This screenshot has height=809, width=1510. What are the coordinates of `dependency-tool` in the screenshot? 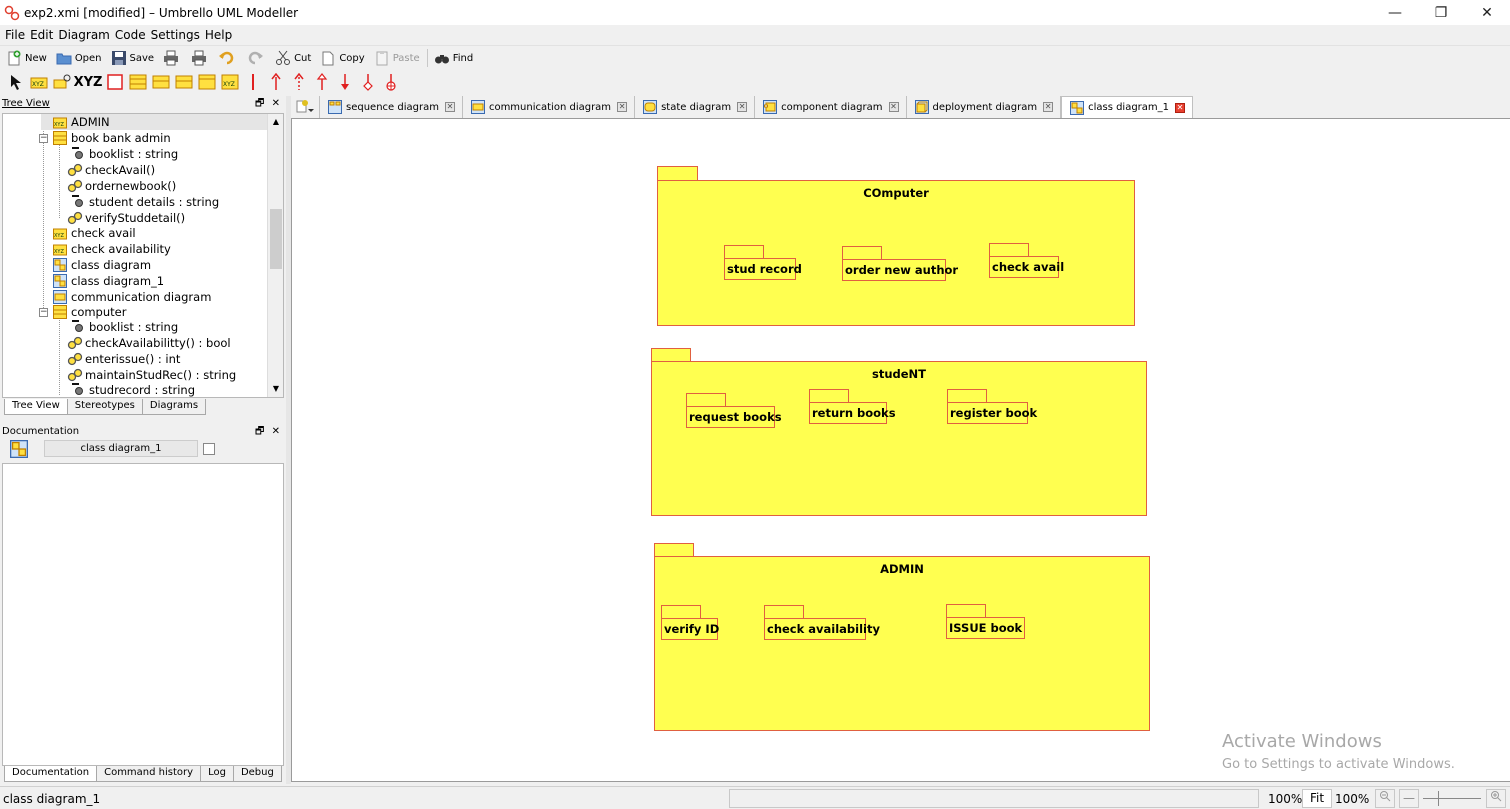 It's located at (298, 82).